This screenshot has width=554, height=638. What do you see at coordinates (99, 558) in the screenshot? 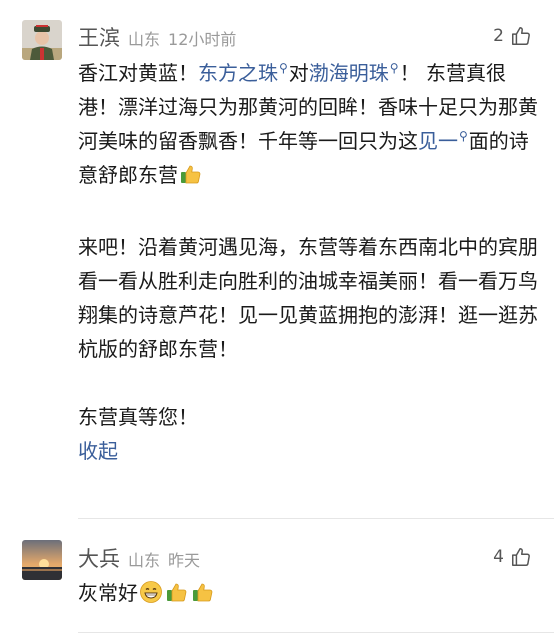
I see `username: 大兵` at bounding box center [99, 558].